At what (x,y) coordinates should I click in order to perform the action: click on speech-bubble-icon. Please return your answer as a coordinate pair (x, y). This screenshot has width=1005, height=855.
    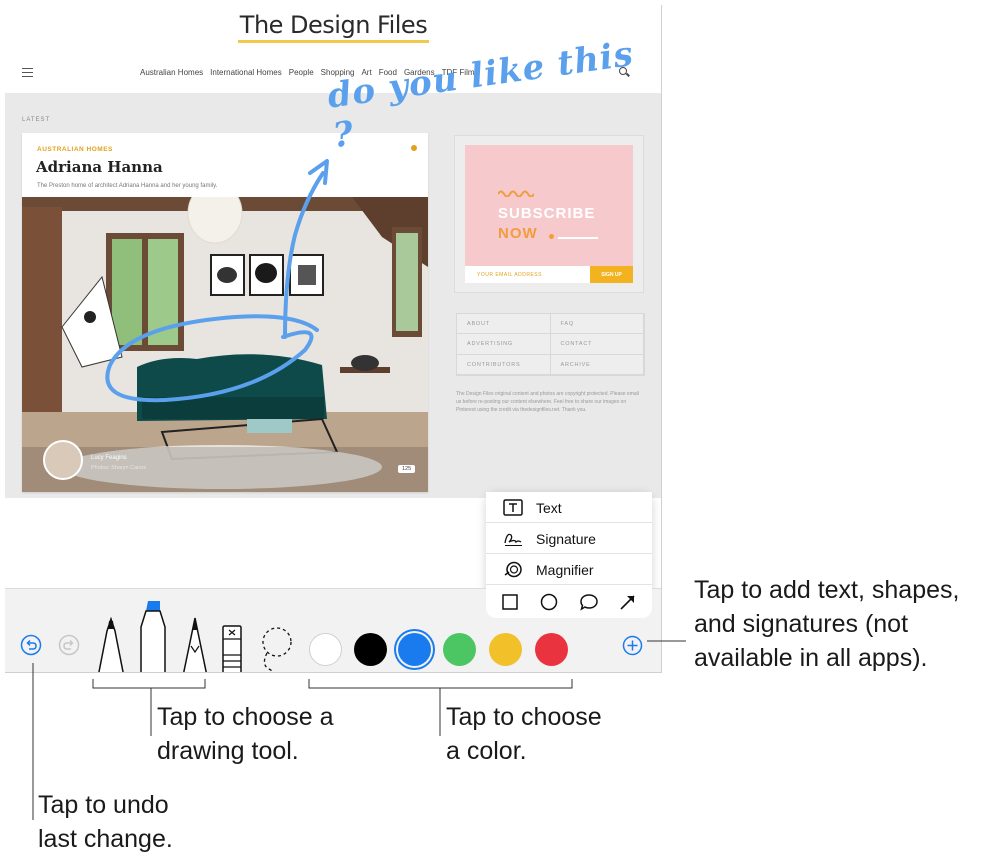
    Looking at the image, I should click on (589, 602).